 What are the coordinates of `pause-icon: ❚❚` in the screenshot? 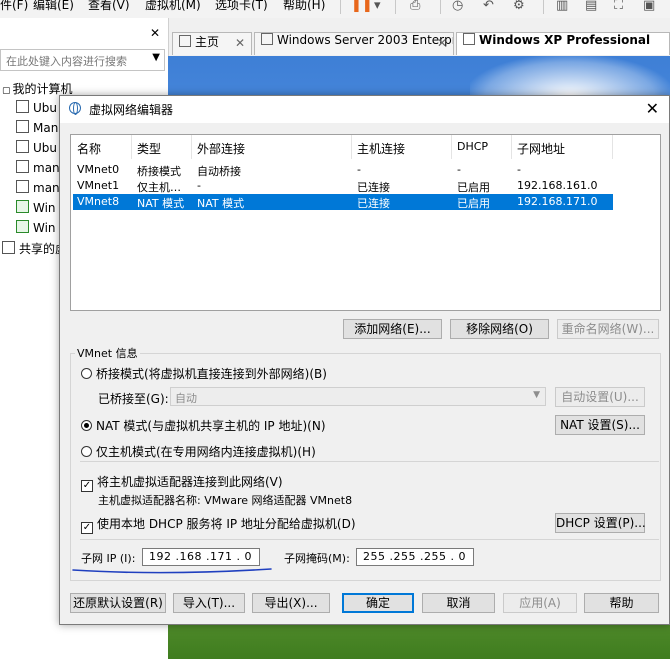 It's located at (362, 7).